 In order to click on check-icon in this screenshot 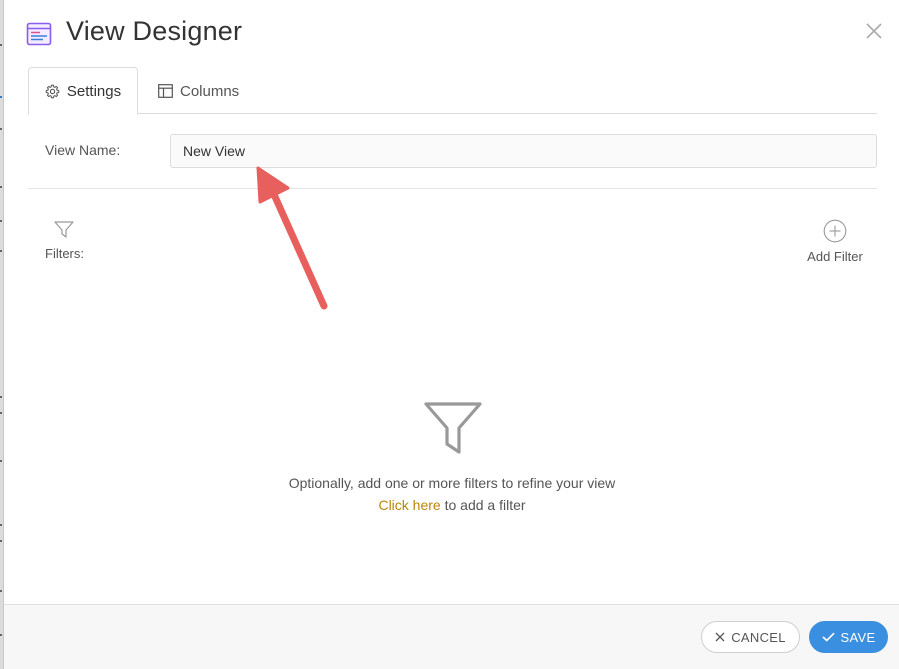, I will do `click(828, 637)`.